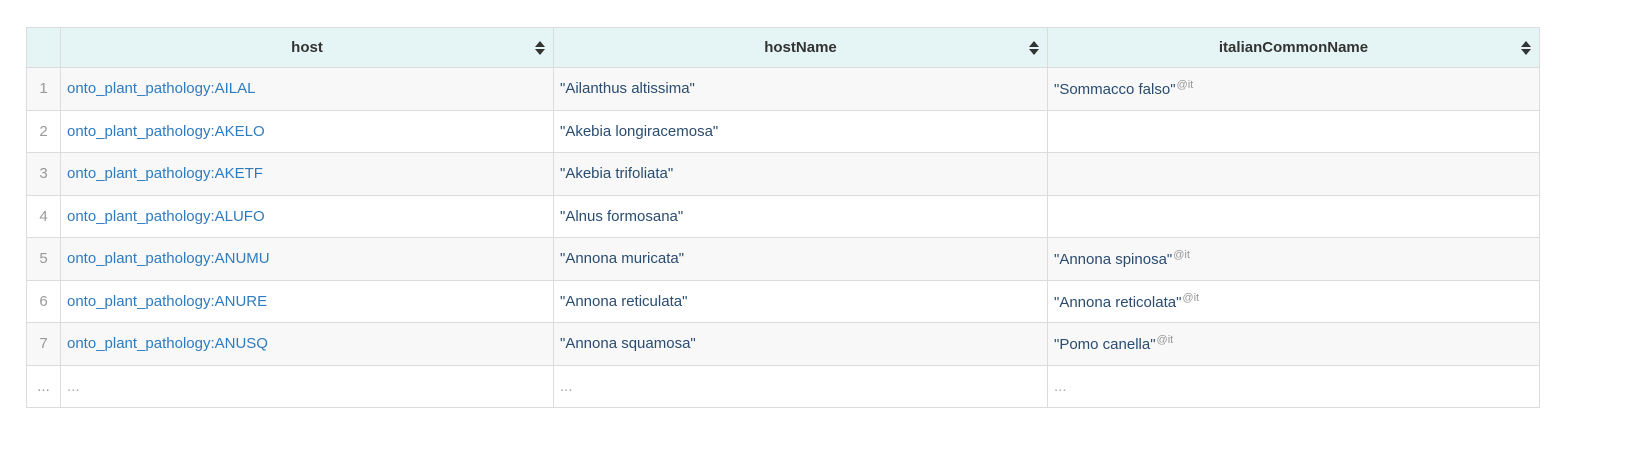  What do you see at coordinates (307, 344) in the screenshot?
I see `host-cell: onto_plant_pathology:ANUSQ` at bounding box center [307, 344].